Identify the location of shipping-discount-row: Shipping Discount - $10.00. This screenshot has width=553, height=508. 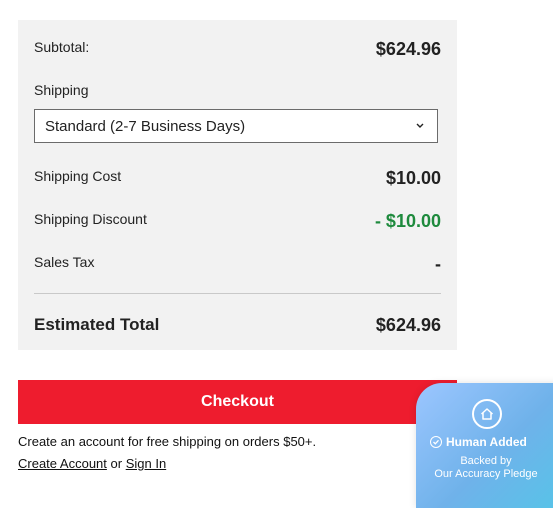
(237, 223).